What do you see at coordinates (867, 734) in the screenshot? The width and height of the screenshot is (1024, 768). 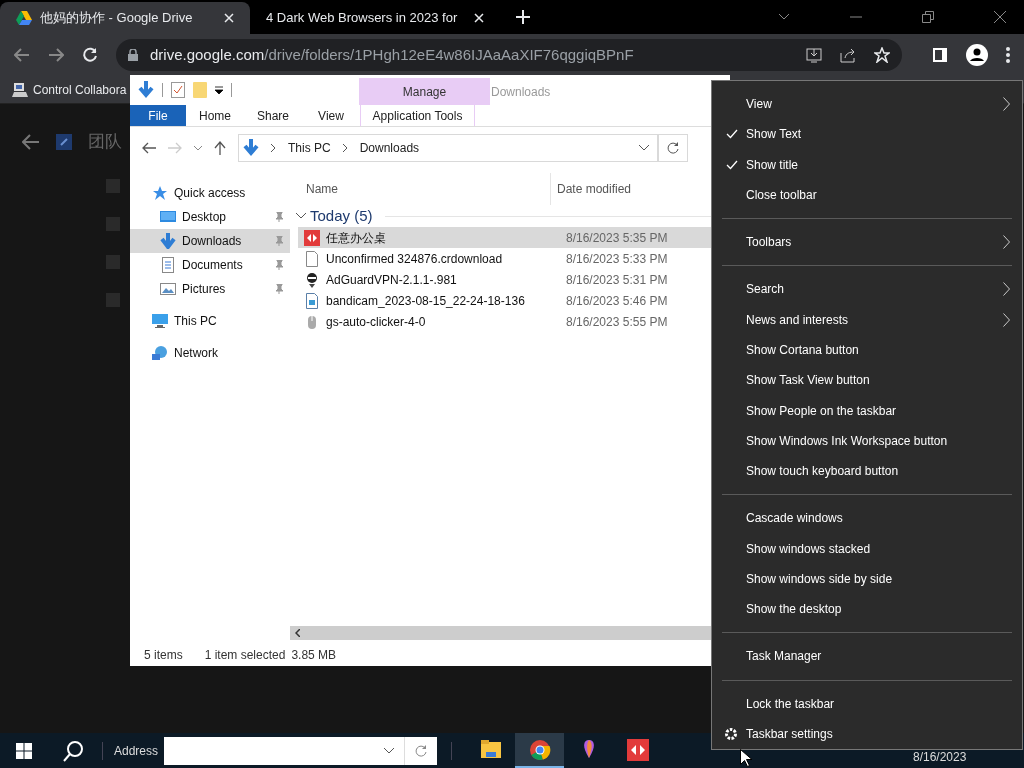 I see `menu-item: Taskbar settings` at bounding box center [867, 734].